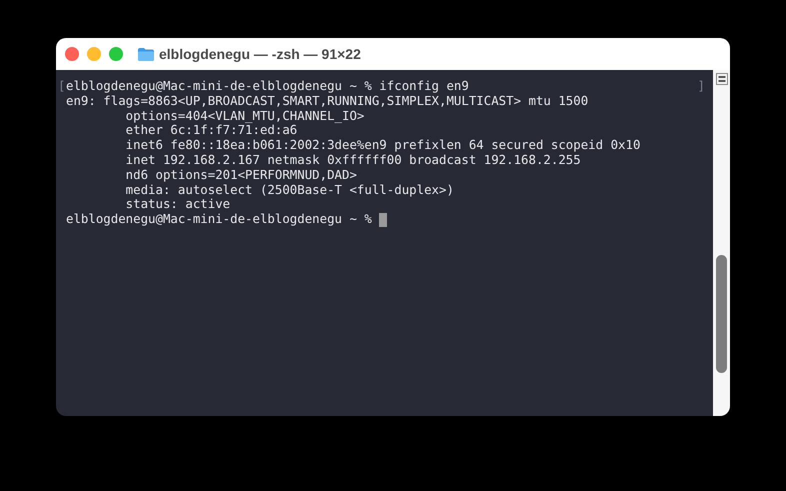 This screenshot has width=786, height=491. What do you see at coordinates (146, 54) in the screenshot?
I see `folder-icon` at bounding box center [146, 54].